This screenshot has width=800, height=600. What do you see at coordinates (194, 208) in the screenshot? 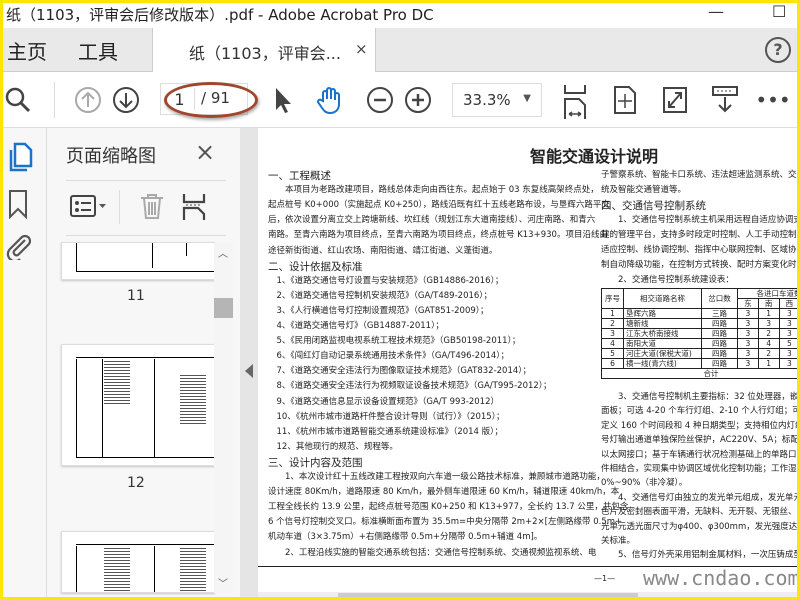
I see `insert-page-icon` at bounding box center [194, 208].